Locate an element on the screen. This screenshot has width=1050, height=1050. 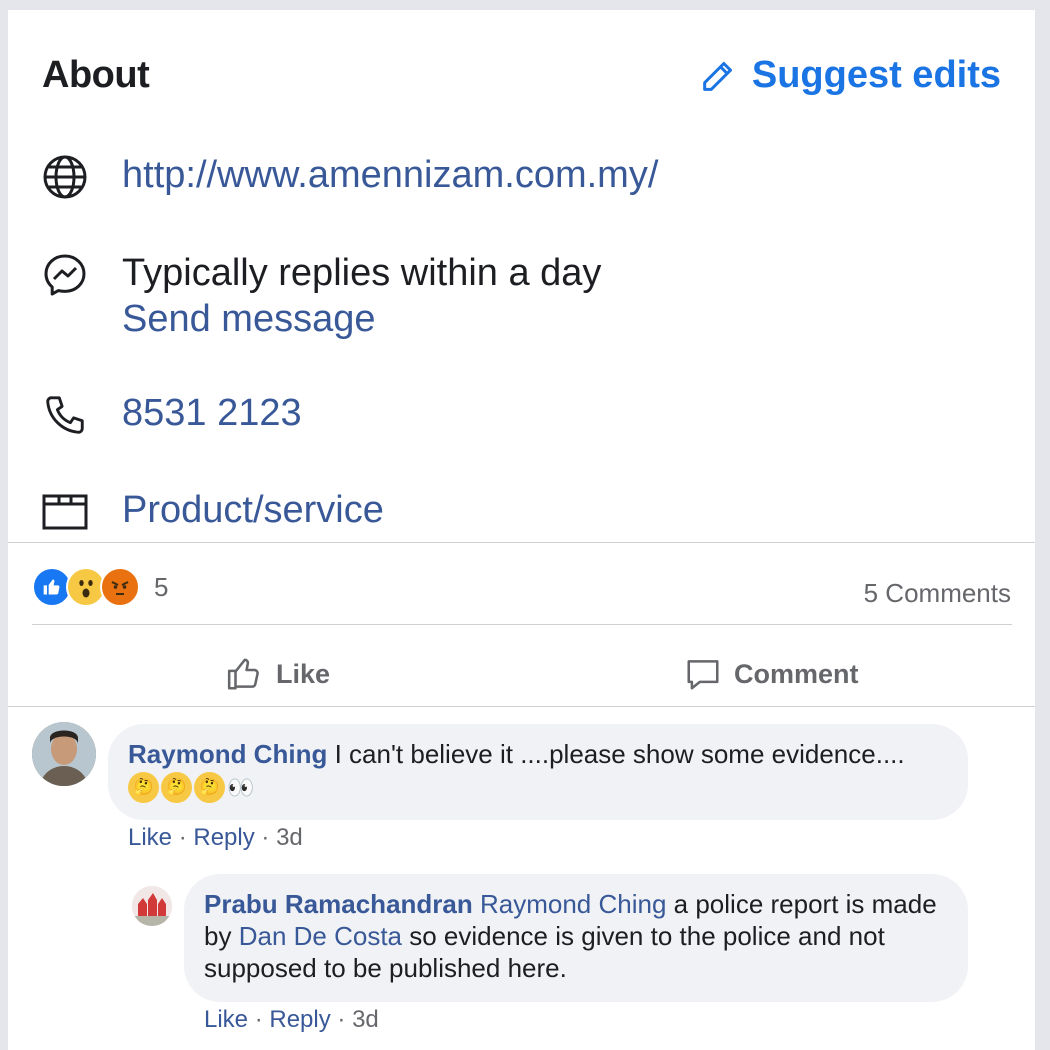
reactions-summary: 5 is located at coordinates (100, 587).